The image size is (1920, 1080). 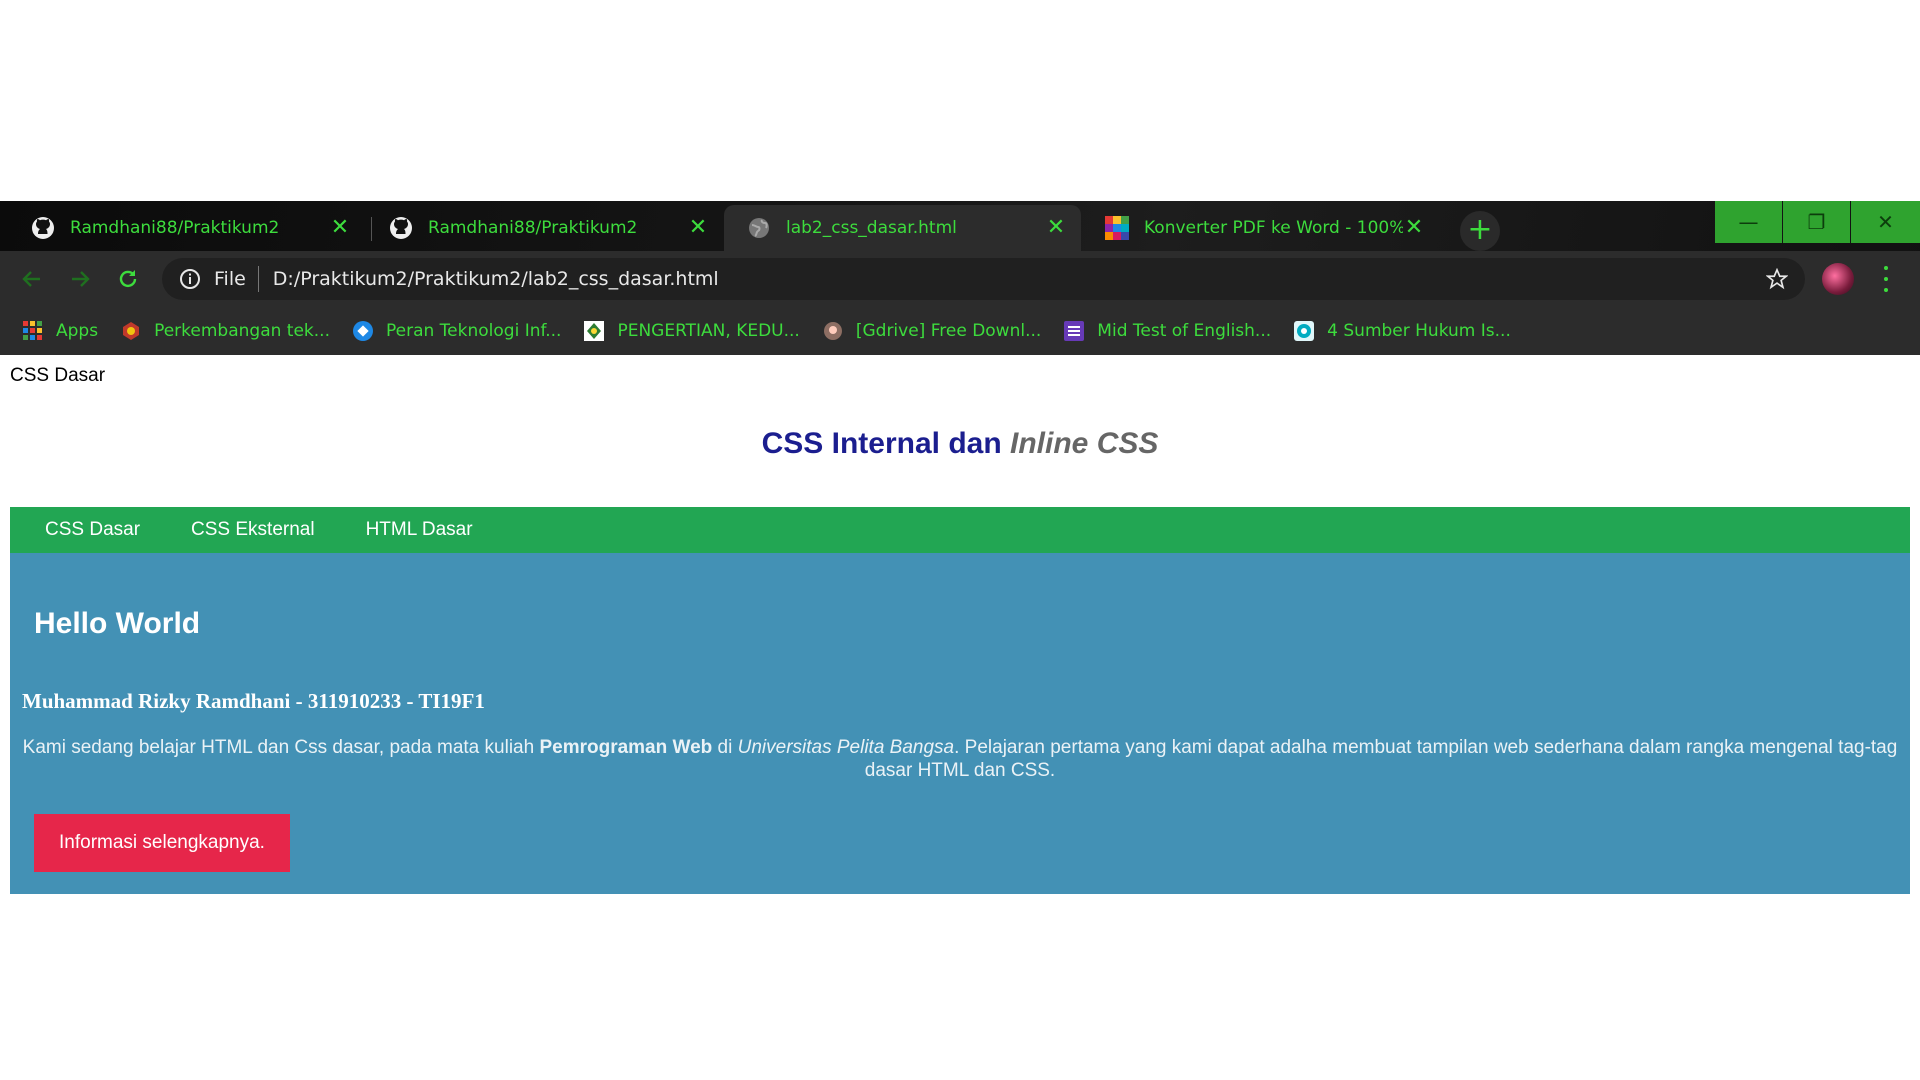 What do you see at coordinates (1480, 231) in the screenshot?
I see `new-tab-button: +` at bounding box center [1480, 231].